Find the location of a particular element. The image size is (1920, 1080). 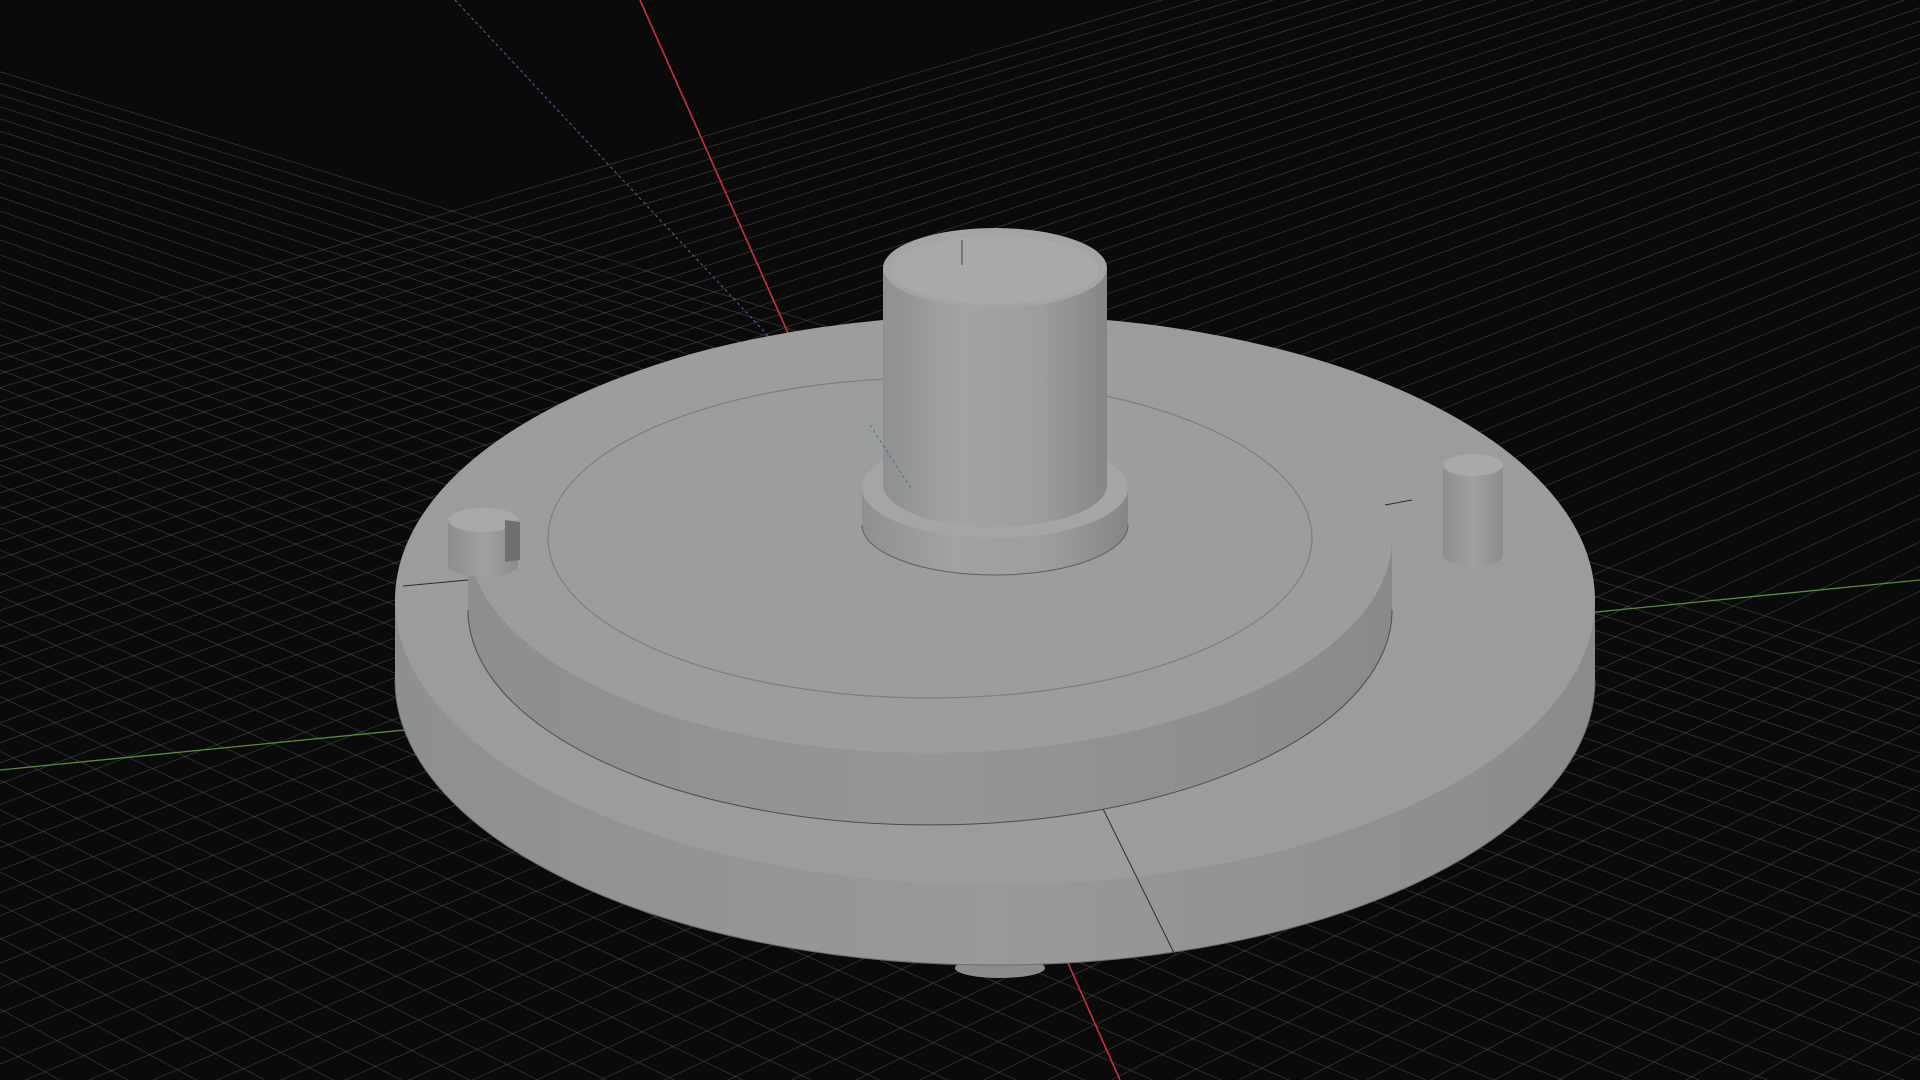

pin-right is located at coordinates (1473, 510).